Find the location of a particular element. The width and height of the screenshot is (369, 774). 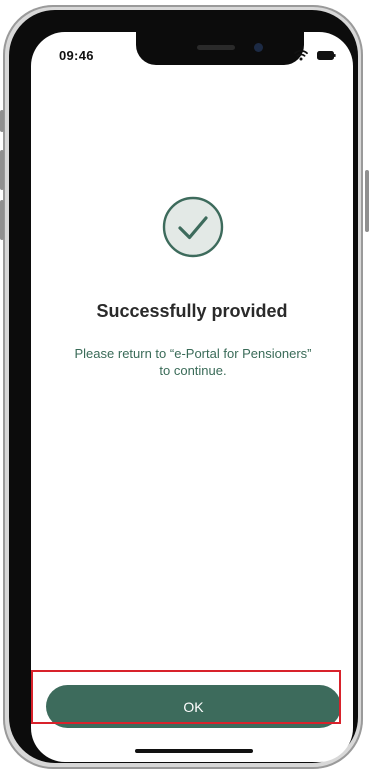

speaker-grille is located at coordinates (216, 47).